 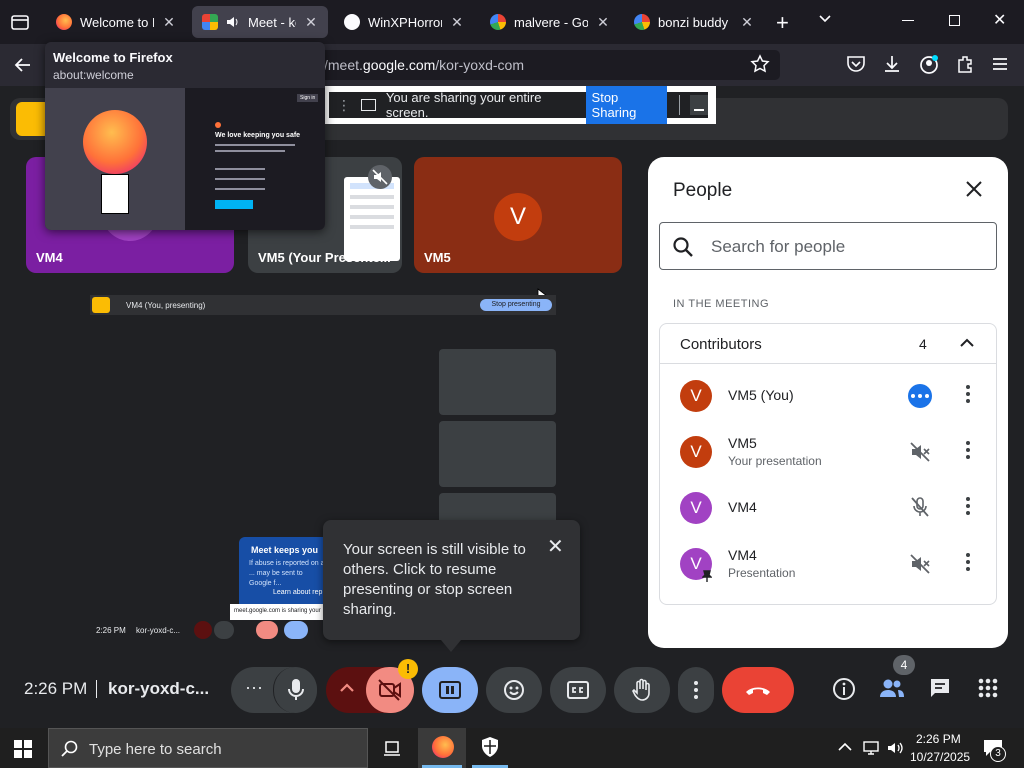 What do you see at coordinates (908, 20) in the screenshot?
I see `minimize-icon` at bounding box center [908, 20].